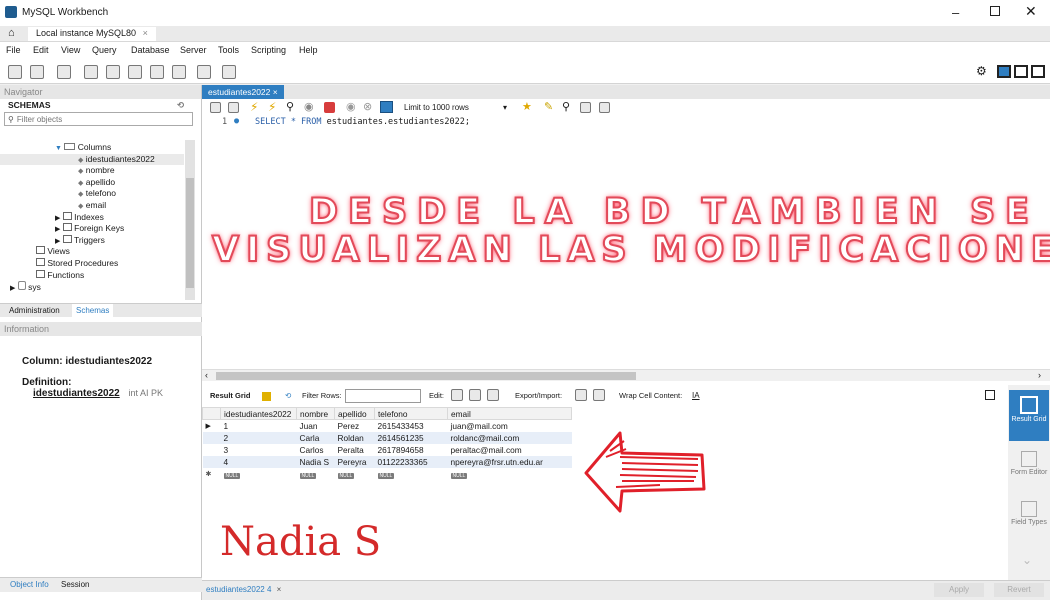  What do you see at coordinates (92, 194) in the screenshot?
I see `tree-node-column: ◆ telefono` at bounding box center [92, 194].